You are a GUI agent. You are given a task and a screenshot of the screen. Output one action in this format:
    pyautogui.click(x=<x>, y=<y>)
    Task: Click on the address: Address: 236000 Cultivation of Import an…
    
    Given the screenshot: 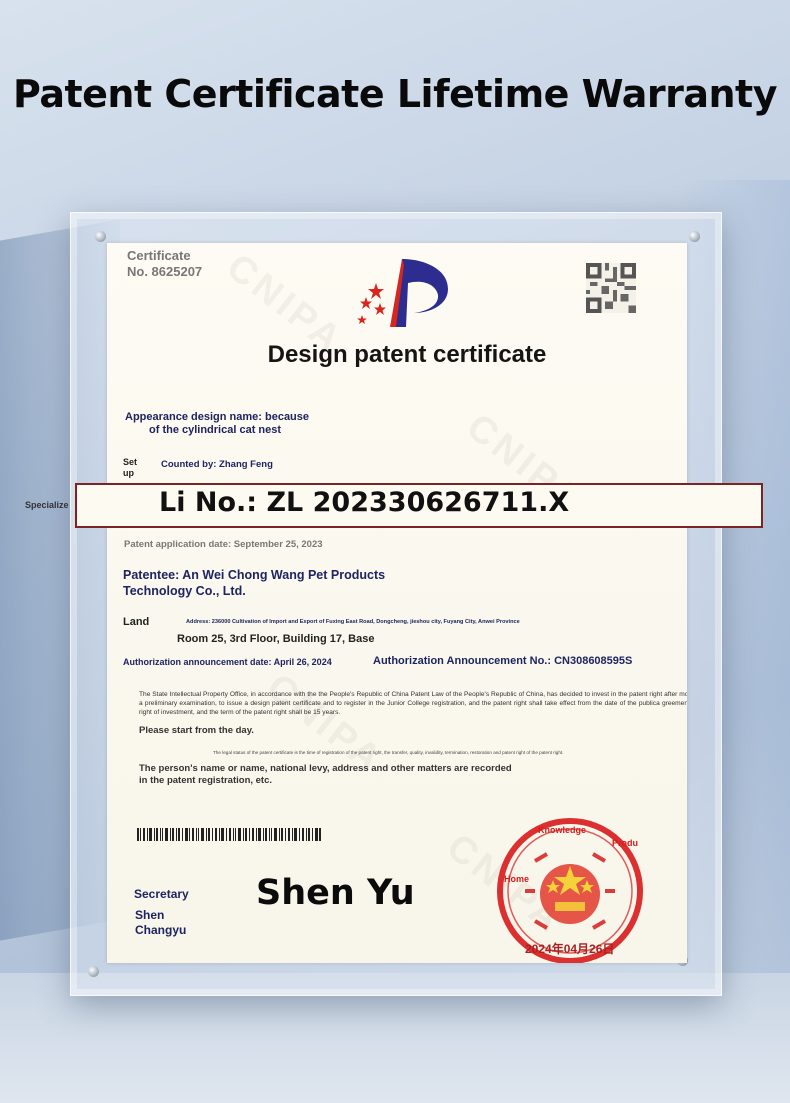 What is the action you would take?
    pyautogui.click(x=353, y=622)
    